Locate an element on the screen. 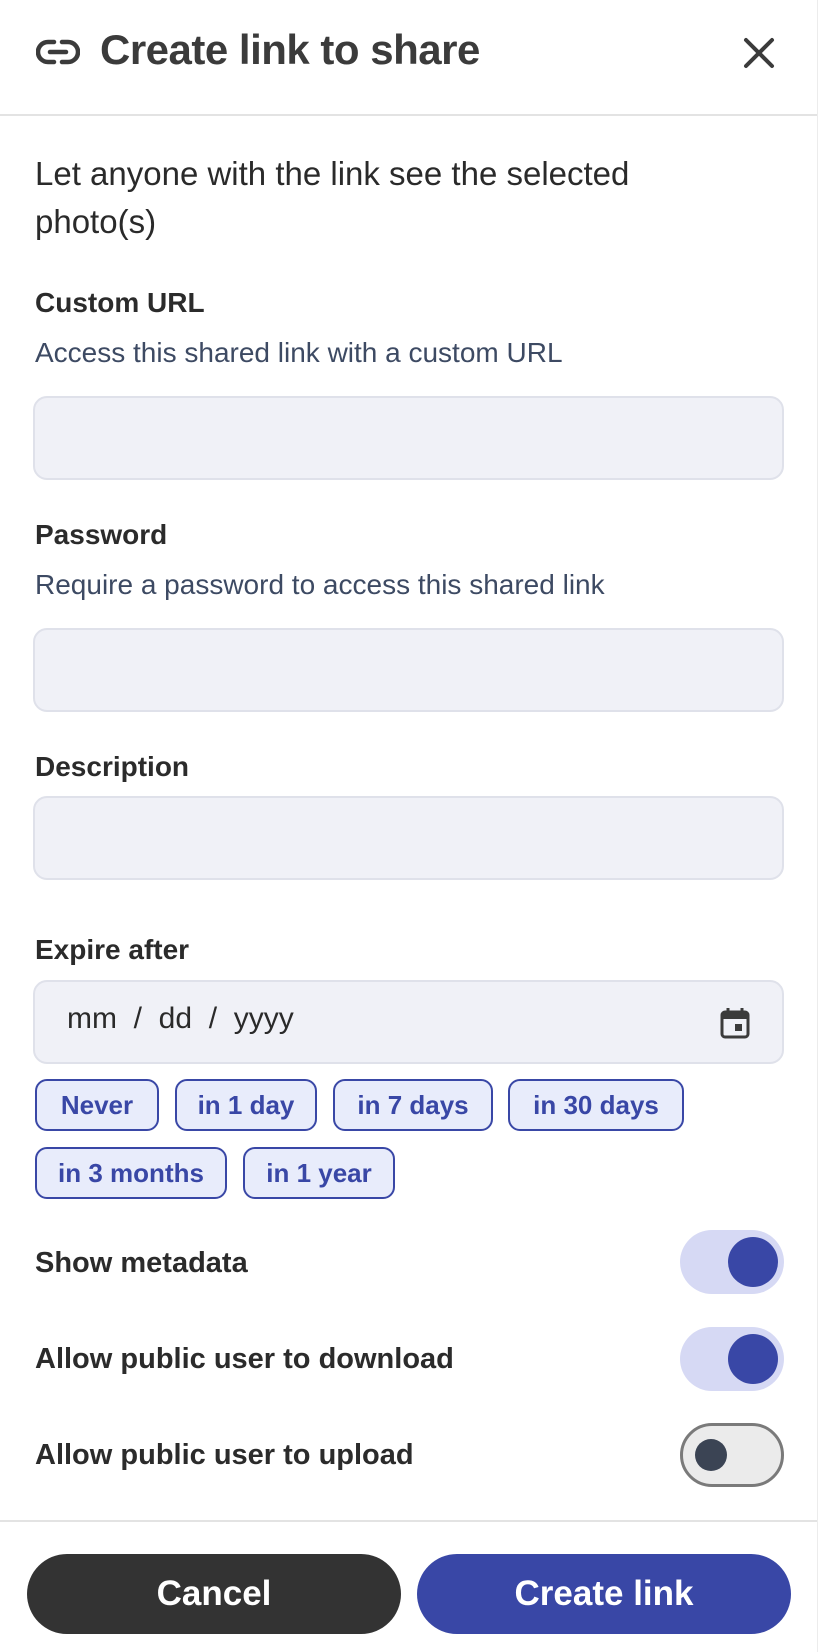  allow-download-label: Allow public user to download is located at coordinates (244, 1359).